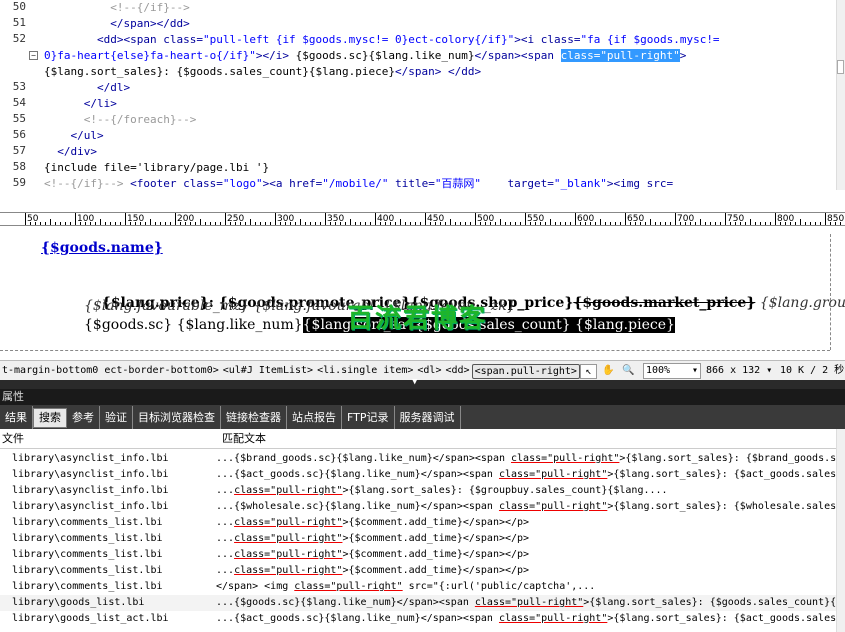  Describe the element at coordinates (33, 55) in the screenshot. I see `fold-toggle-icon: −` at that location.